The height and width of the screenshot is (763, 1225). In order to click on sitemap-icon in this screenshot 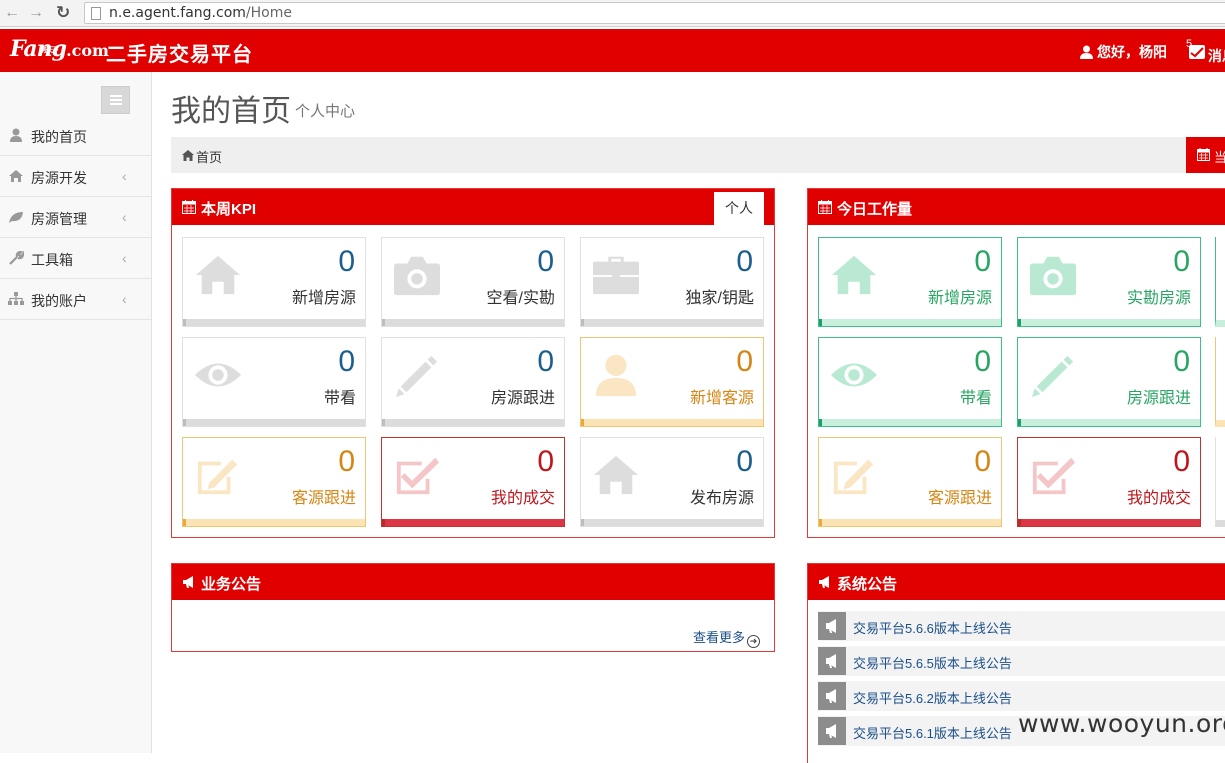, I will do `click(16, 298)`.